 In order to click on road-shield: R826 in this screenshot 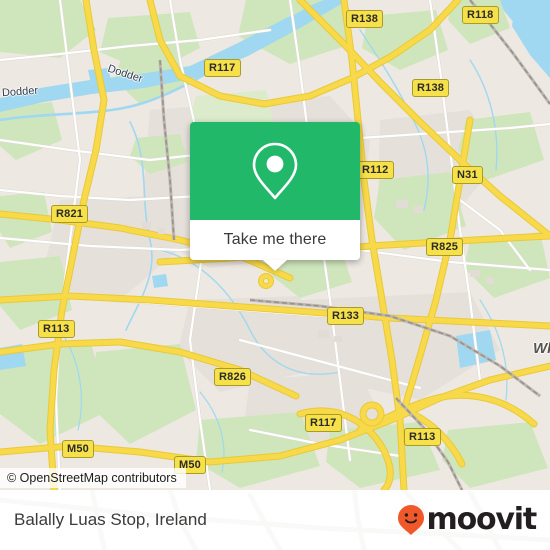, I will do `click(233, 377)`.